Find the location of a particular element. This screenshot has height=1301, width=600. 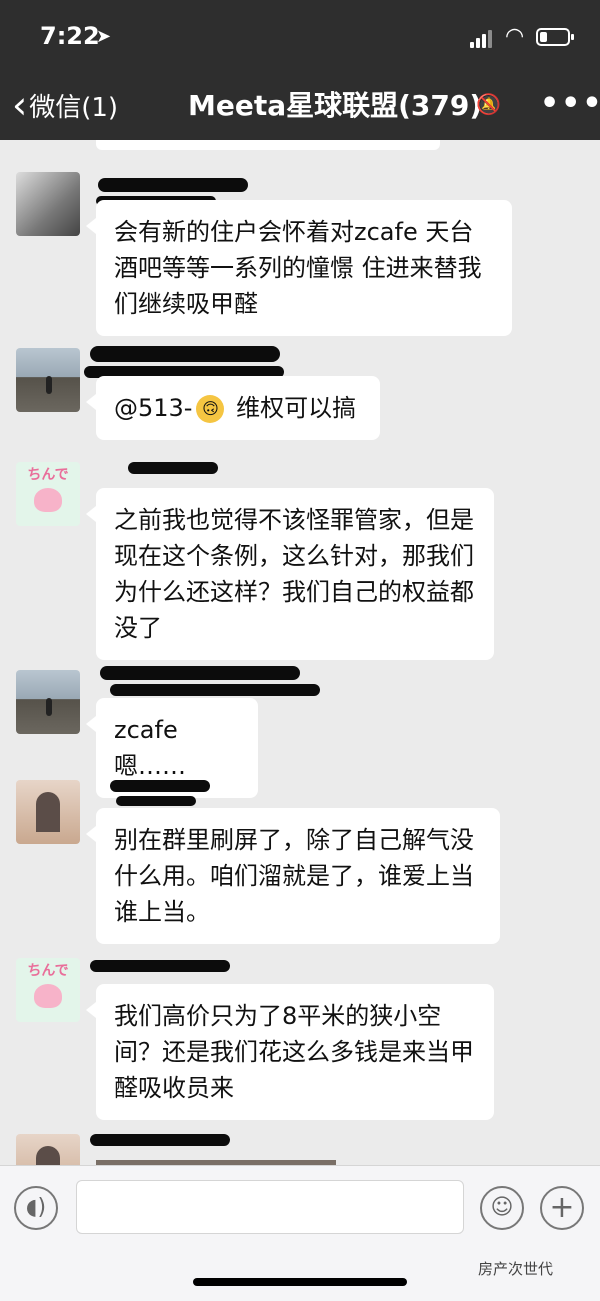

message-text: 维权可以搞 is located at coordinates (292, 408).